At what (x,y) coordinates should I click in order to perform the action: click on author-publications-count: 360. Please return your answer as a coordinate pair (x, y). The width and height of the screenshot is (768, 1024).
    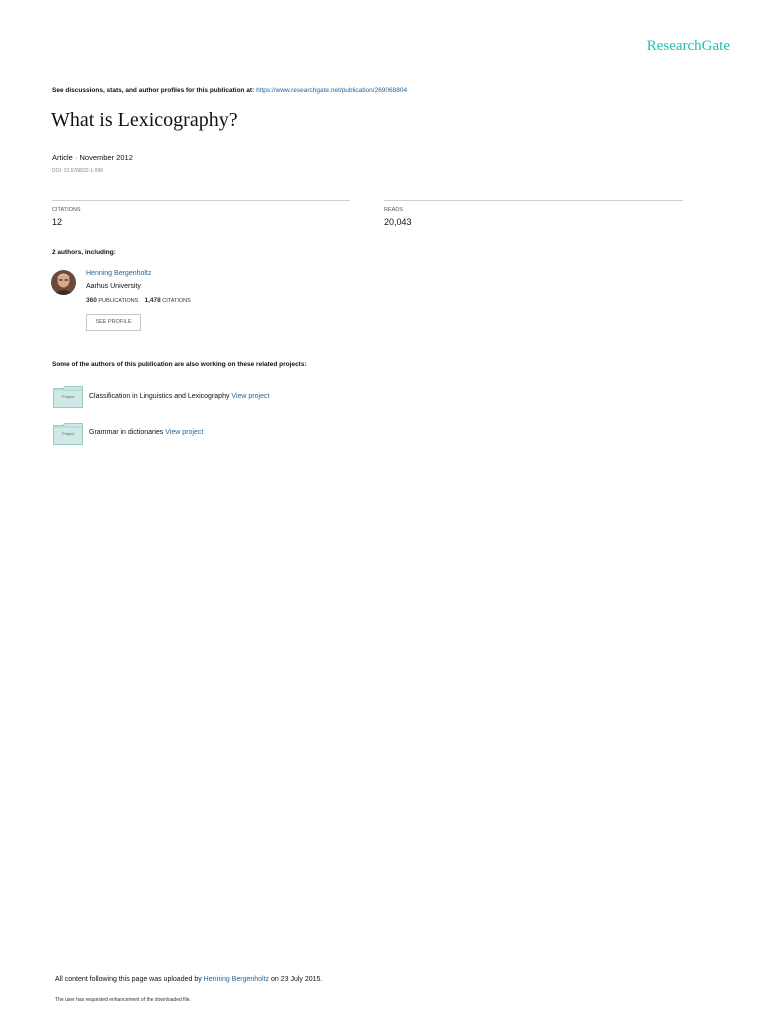
    Looking at the image, I should click on (91, 300).